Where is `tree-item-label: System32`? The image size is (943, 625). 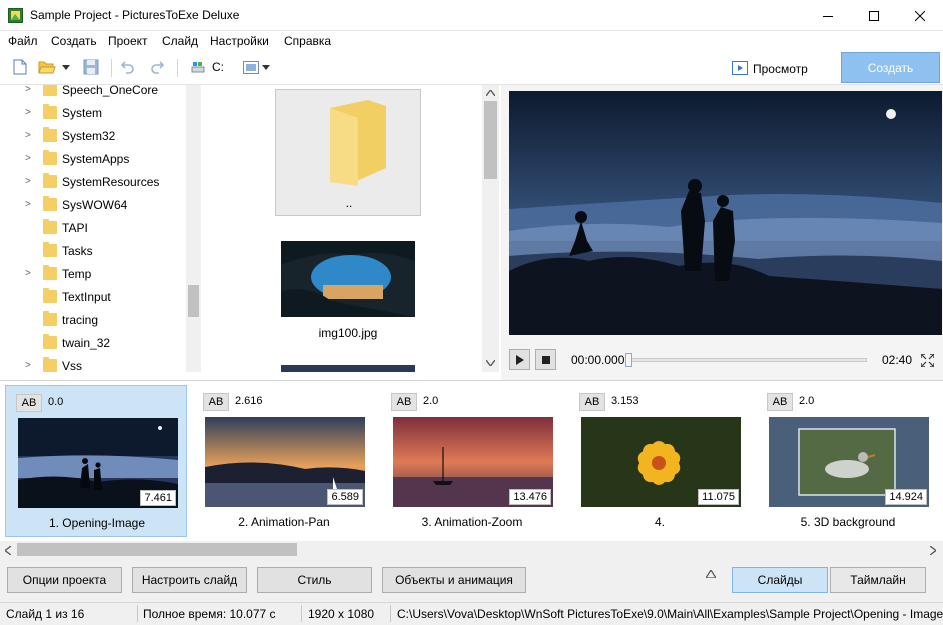
tree-item-label: System32 is located at coordinates (89, 136).